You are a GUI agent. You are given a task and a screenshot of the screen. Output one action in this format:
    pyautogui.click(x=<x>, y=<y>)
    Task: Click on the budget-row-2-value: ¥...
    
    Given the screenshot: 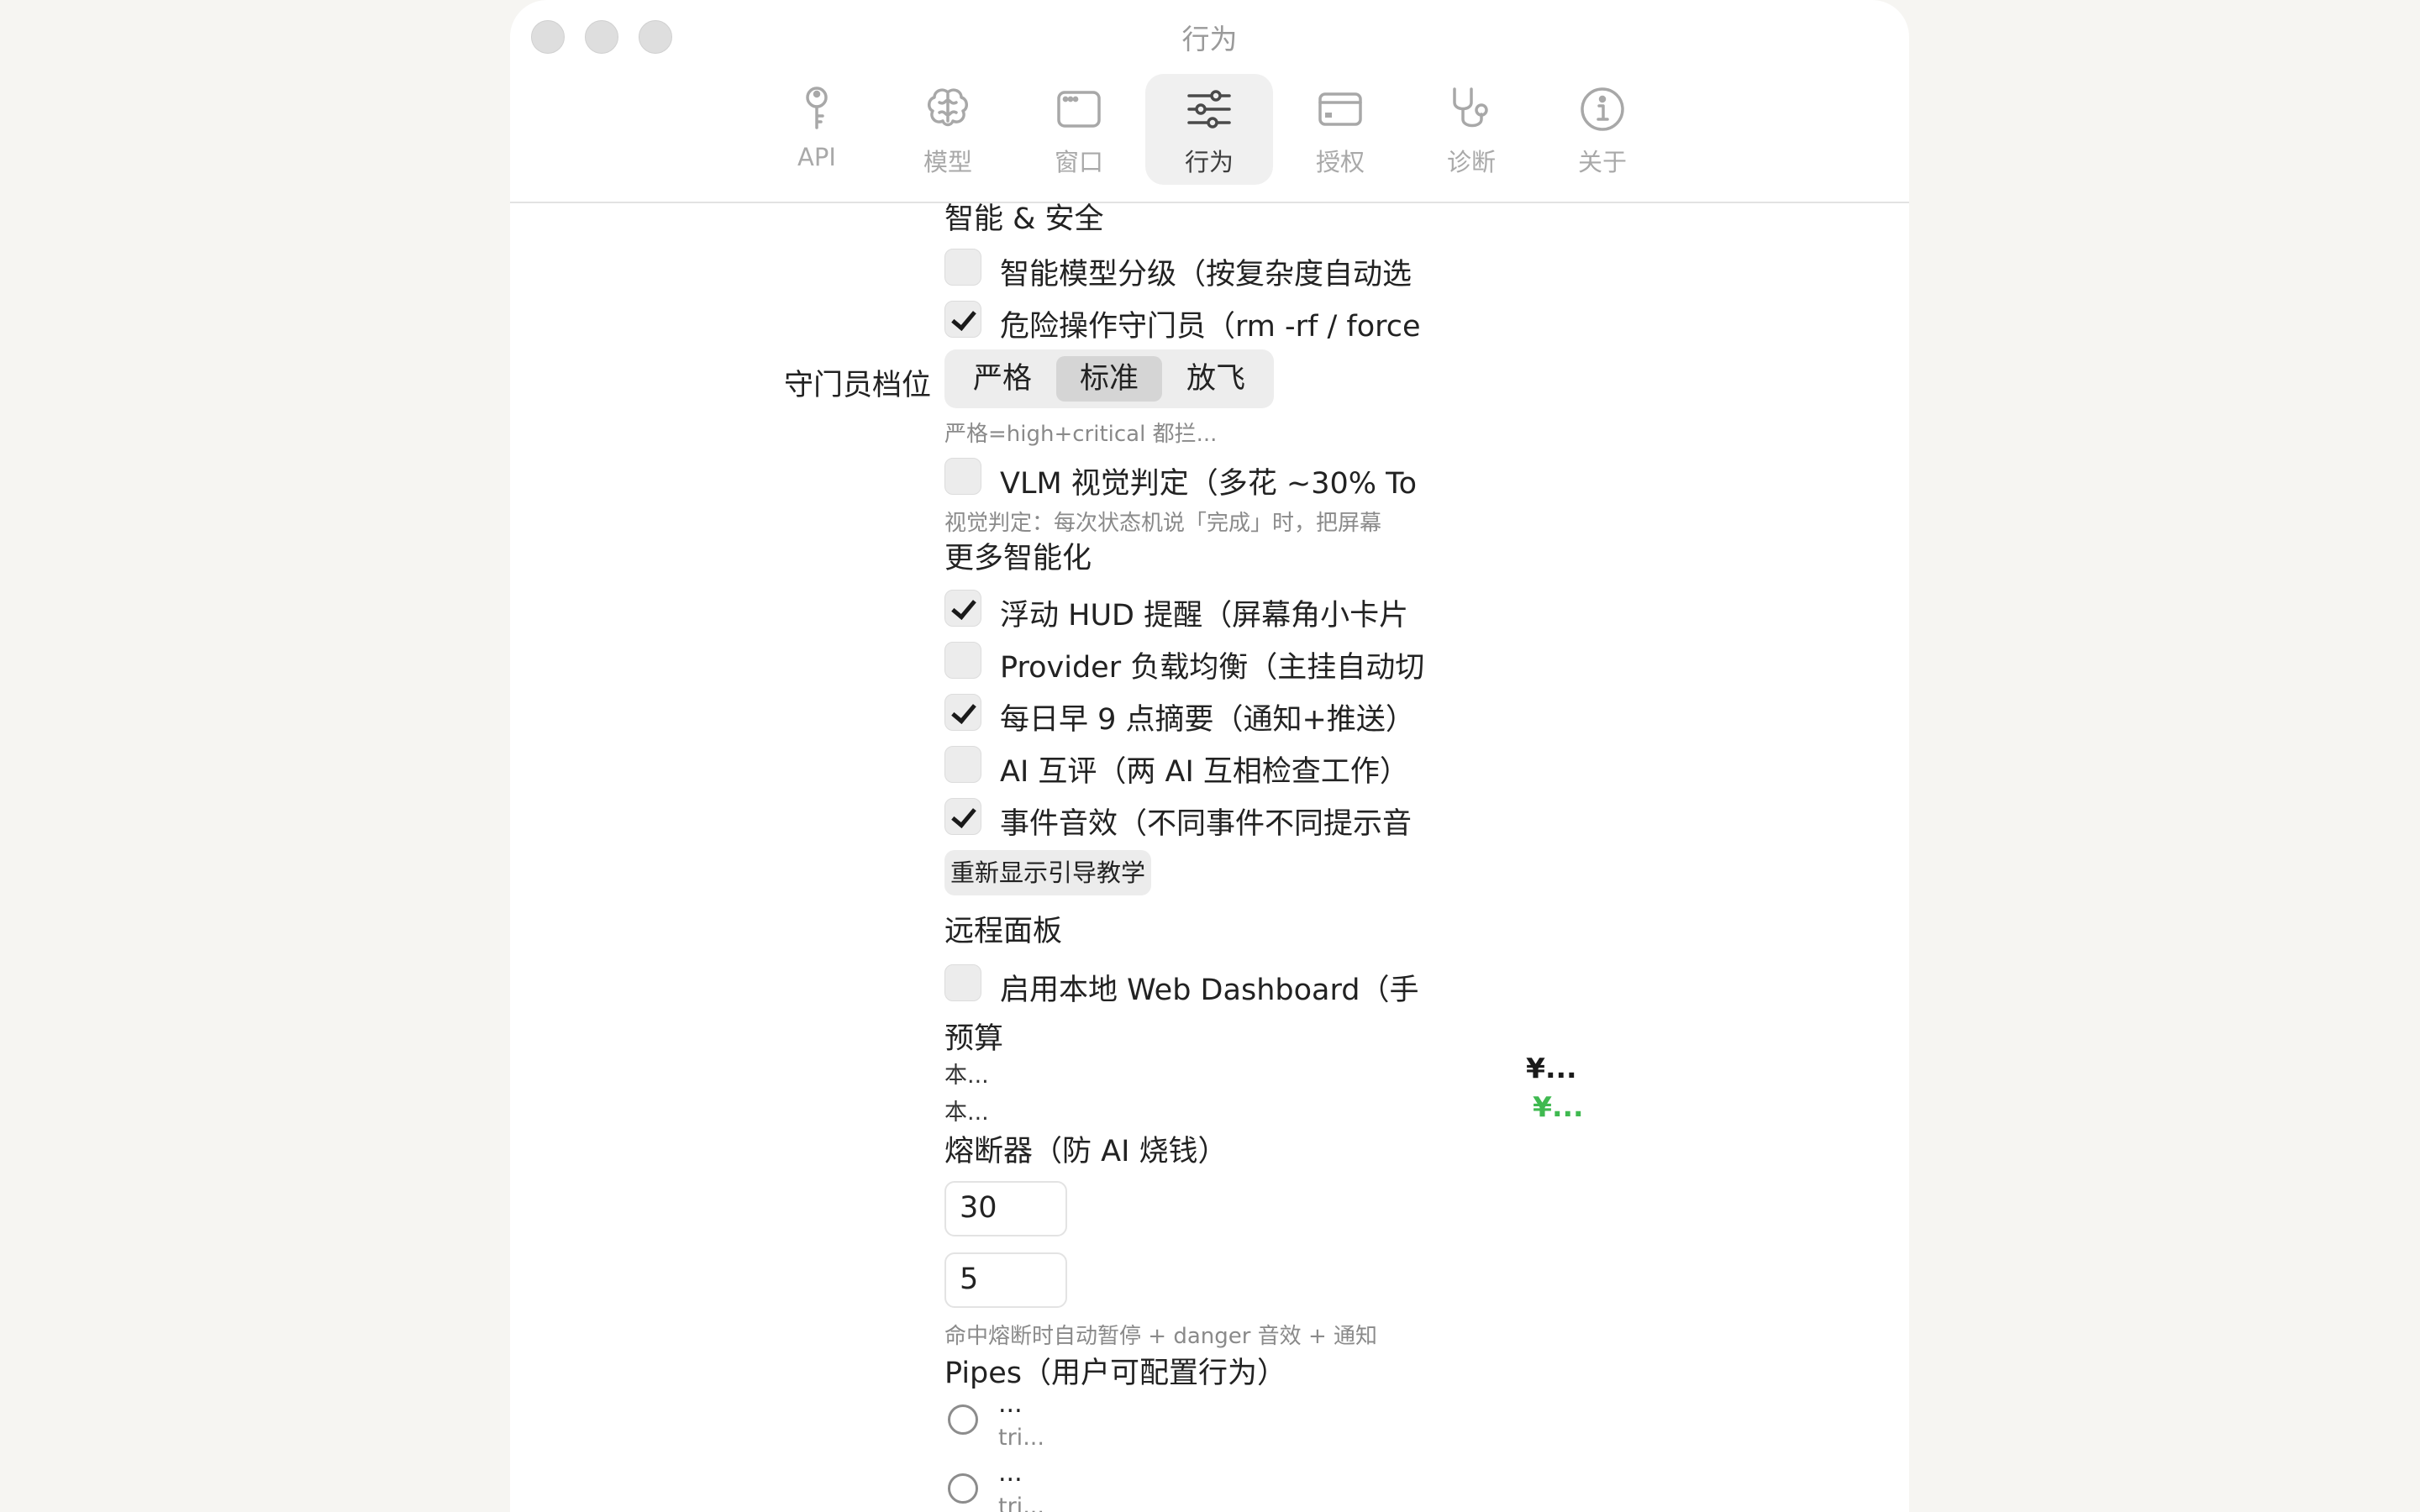 What is the action you would take?
    pyautogui.click(x=1559, y=1106)
    